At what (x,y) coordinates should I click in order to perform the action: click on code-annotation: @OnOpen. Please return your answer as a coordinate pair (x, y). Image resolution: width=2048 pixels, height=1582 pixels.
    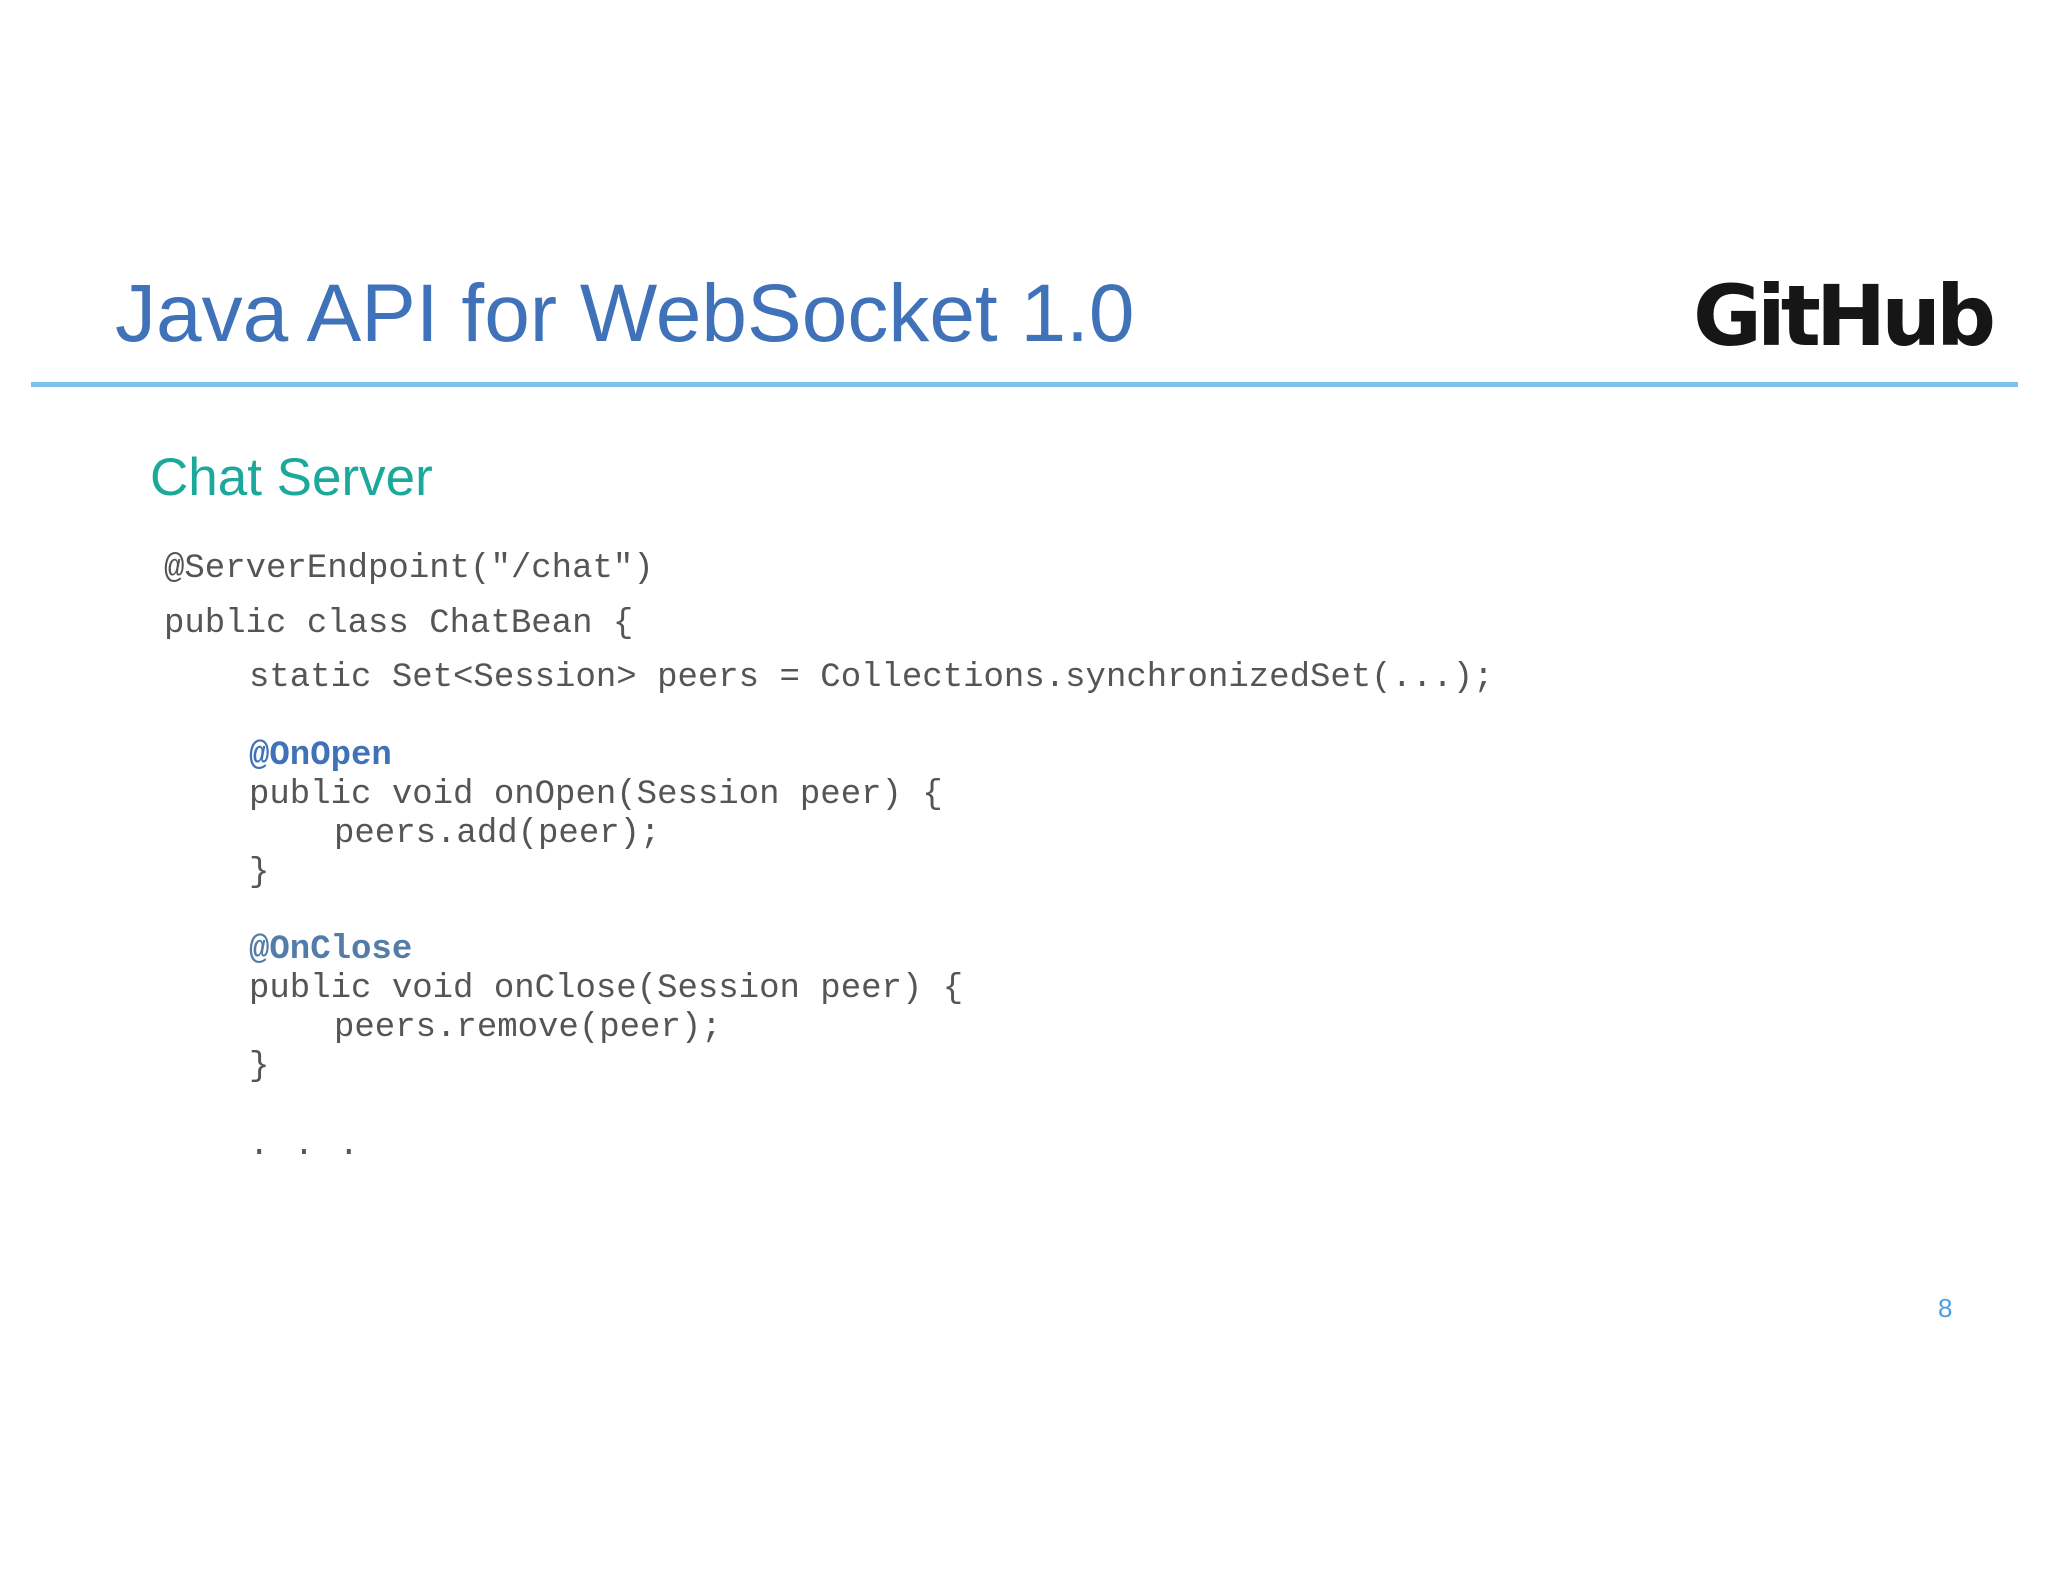
    Looking at the image, I should click on (320, 756).